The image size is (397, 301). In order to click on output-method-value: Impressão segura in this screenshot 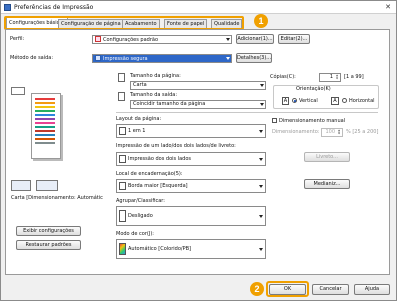, I will do `click(125, 59)`.